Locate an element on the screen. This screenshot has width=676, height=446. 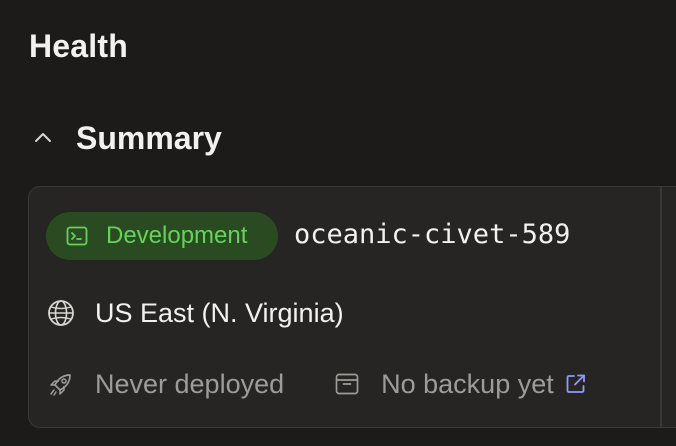
rocket-icon is located at coordinates (61, 384).